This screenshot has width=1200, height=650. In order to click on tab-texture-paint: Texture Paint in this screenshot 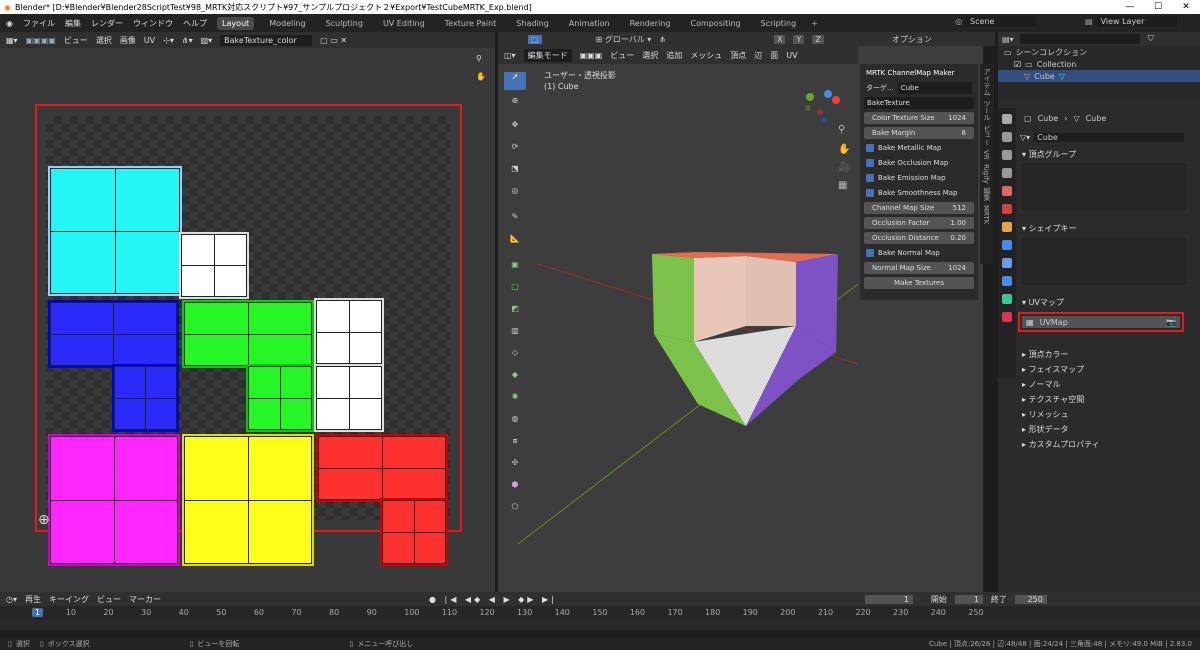, I will do `click(471, 23)`.